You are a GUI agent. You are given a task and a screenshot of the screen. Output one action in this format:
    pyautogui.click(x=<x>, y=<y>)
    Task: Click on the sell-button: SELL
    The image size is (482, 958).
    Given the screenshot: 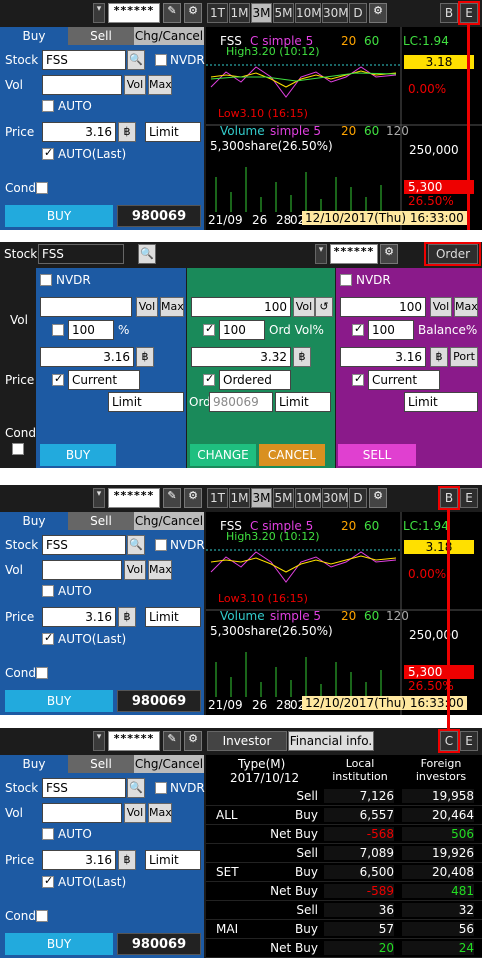 What is the action you would take?
    pyautogui.click(x=377, y=455)
    